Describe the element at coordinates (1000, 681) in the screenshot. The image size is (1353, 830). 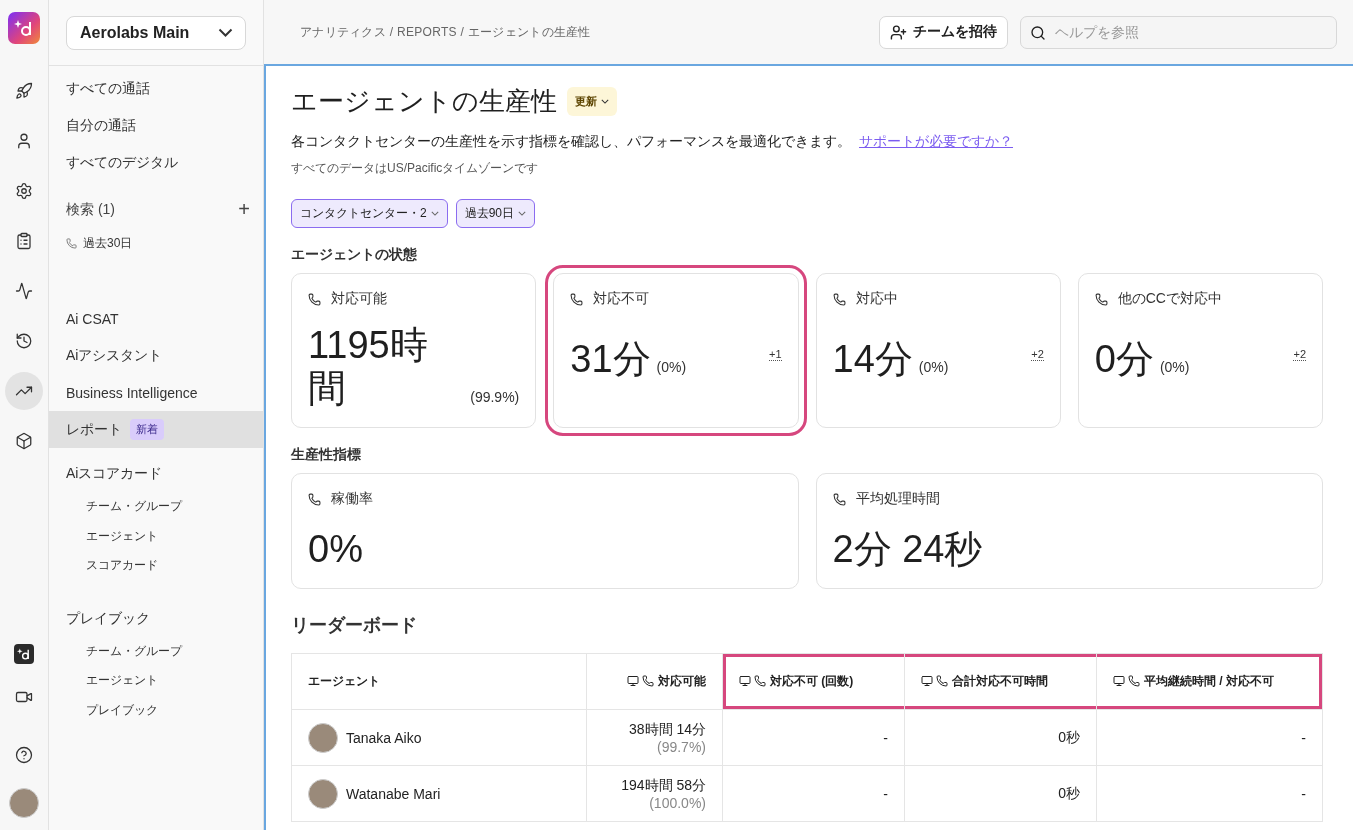
I see `column-header: 合計対応不可時間` at that location.